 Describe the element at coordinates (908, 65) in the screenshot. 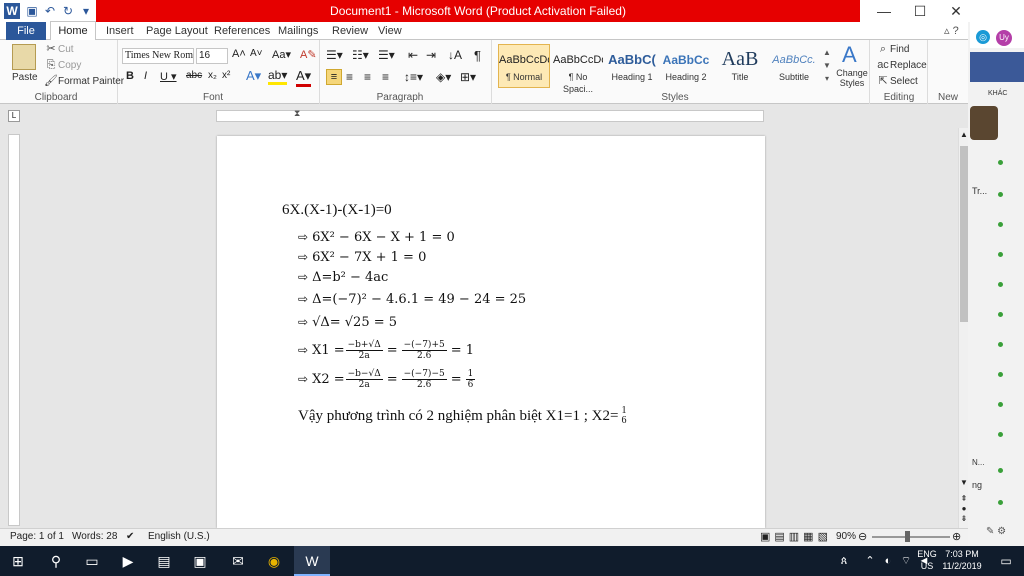

I see `replace-button: Replace` at that location.